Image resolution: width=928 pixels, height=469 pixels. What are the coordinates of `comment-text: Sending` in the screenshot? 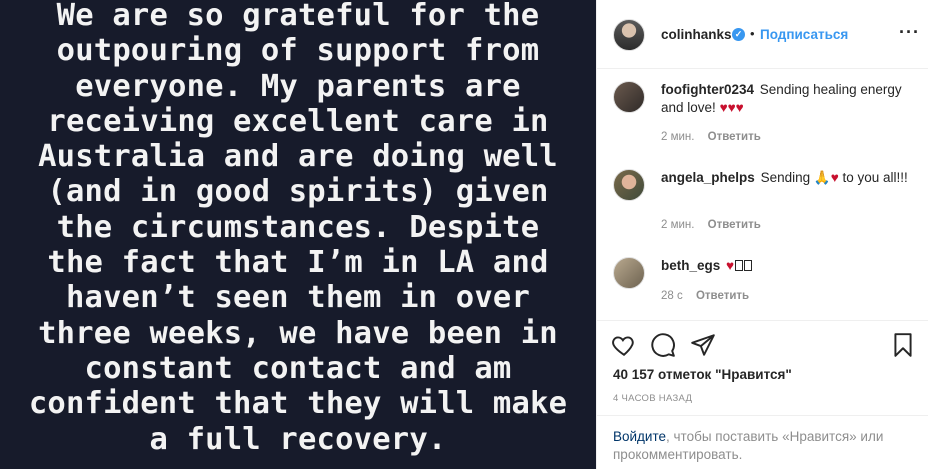 It's located at (785, 177).